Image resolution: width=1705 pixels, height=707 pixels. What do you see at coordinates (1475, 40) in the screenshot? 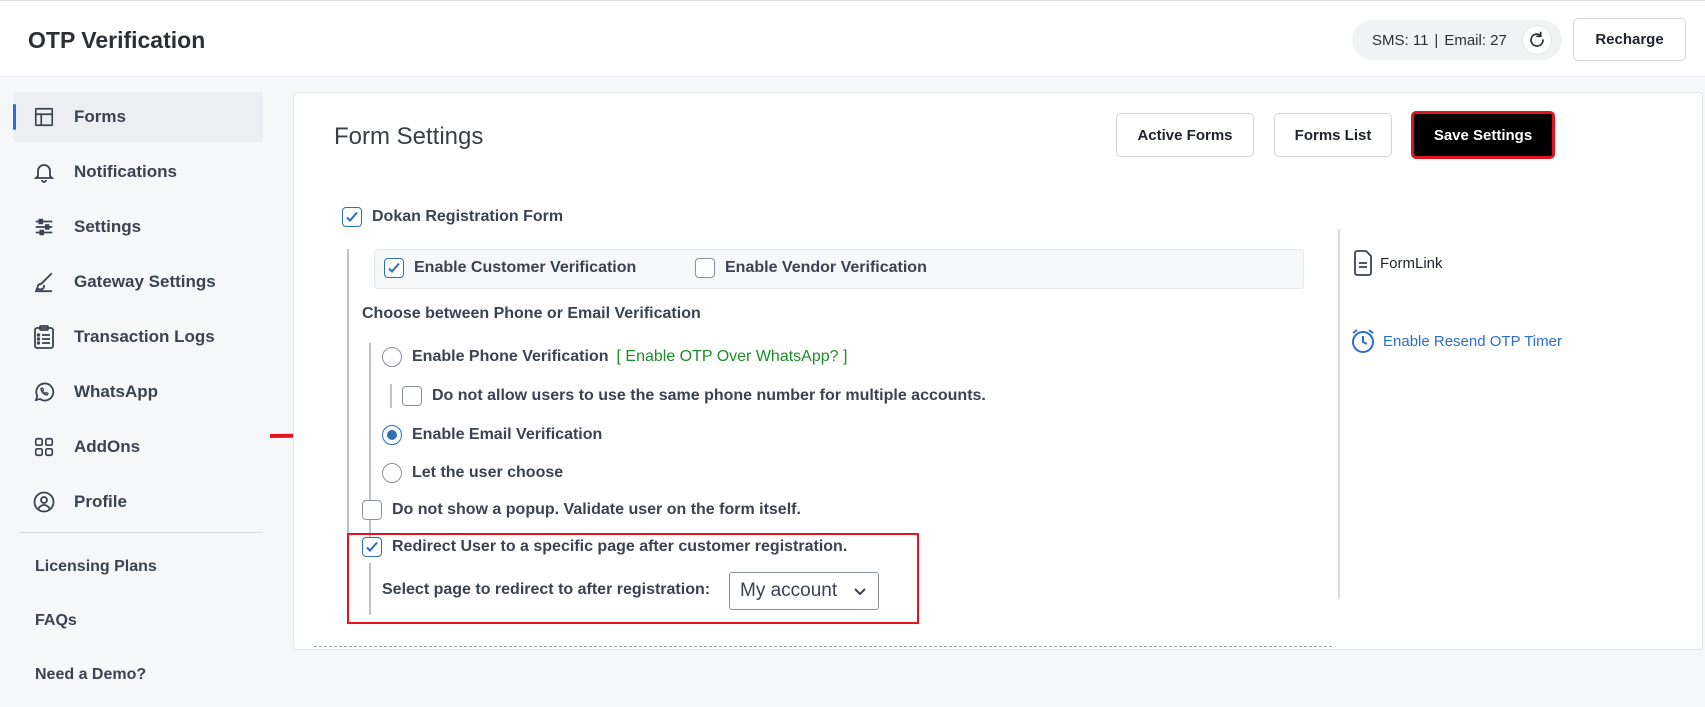
I see `email-balance: Email: 27` at bounding box center [1475, 40].